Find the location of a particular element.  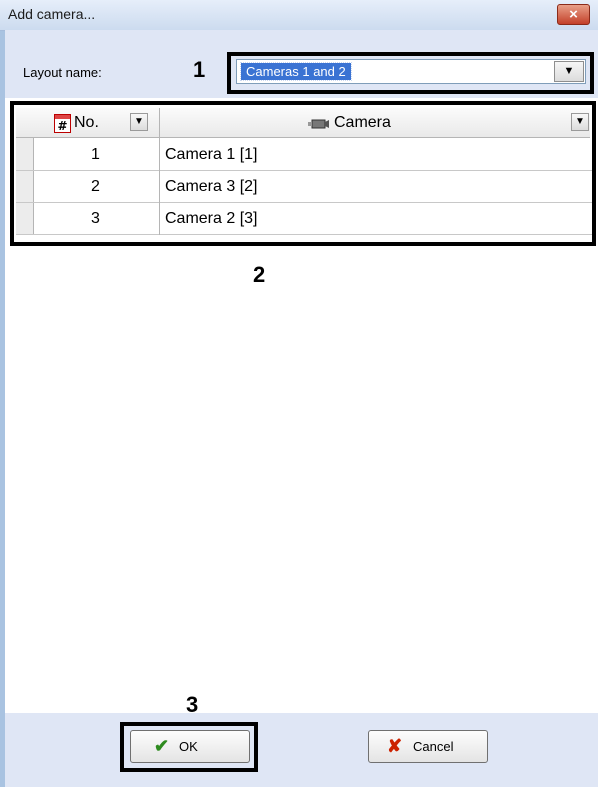

chevron-down-icon: ▼ is located at coordinates (569, 71).